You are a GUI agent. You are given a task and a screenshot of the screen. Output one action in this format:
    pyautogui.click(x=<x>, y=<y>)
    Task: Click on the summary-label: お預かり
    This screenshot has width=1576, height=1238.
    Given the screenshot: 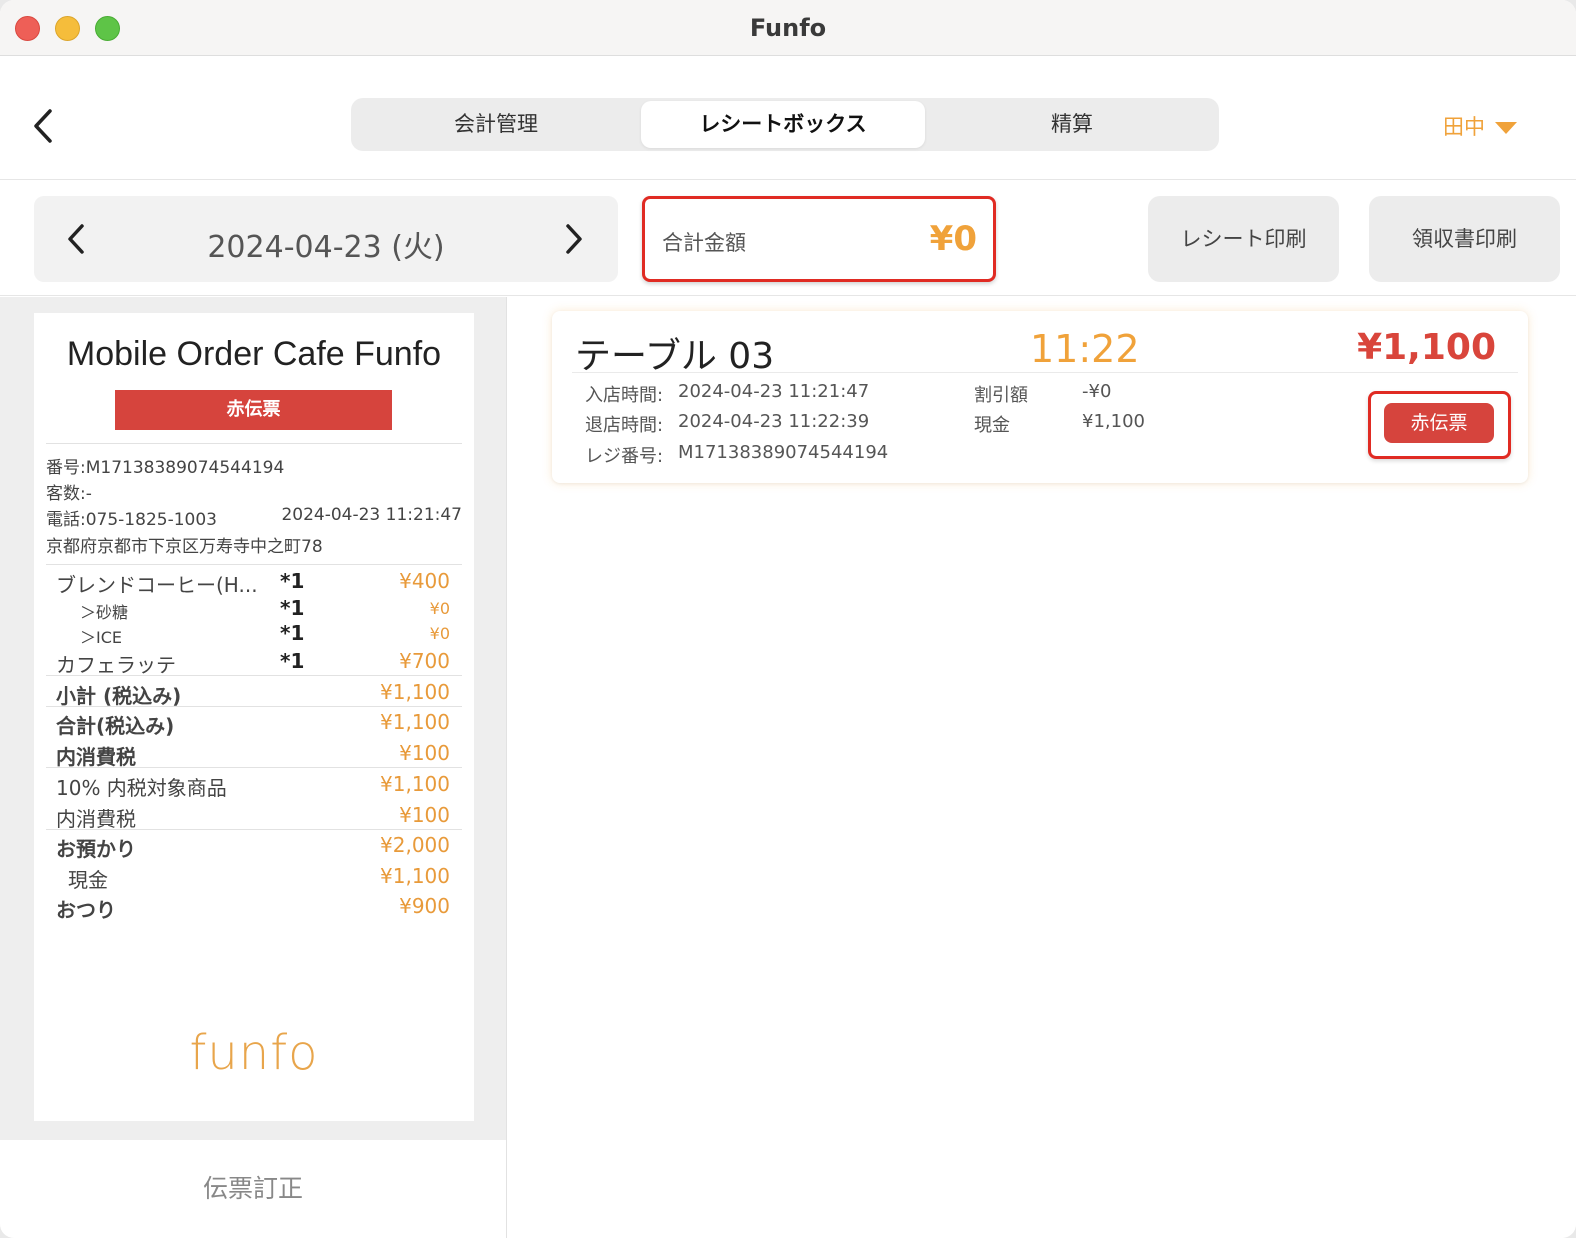 What is the action you would take?
    pyautogui.click(x=96, y=849)
    